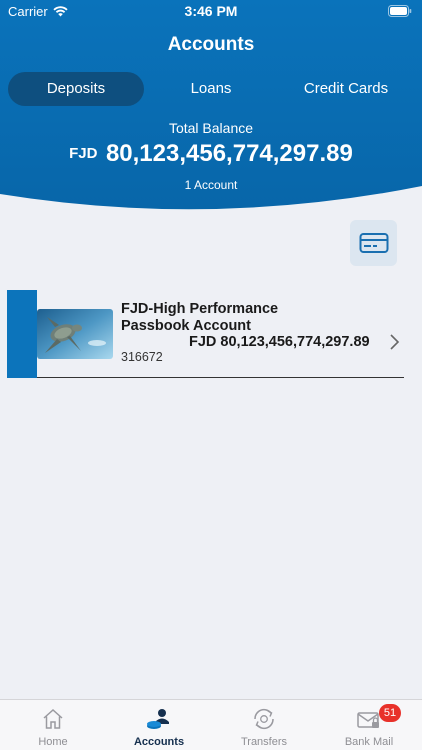  Describe the element at coordinates (53, 742) in the screenshot. I see `tabbar-home-label: Home` at that location.